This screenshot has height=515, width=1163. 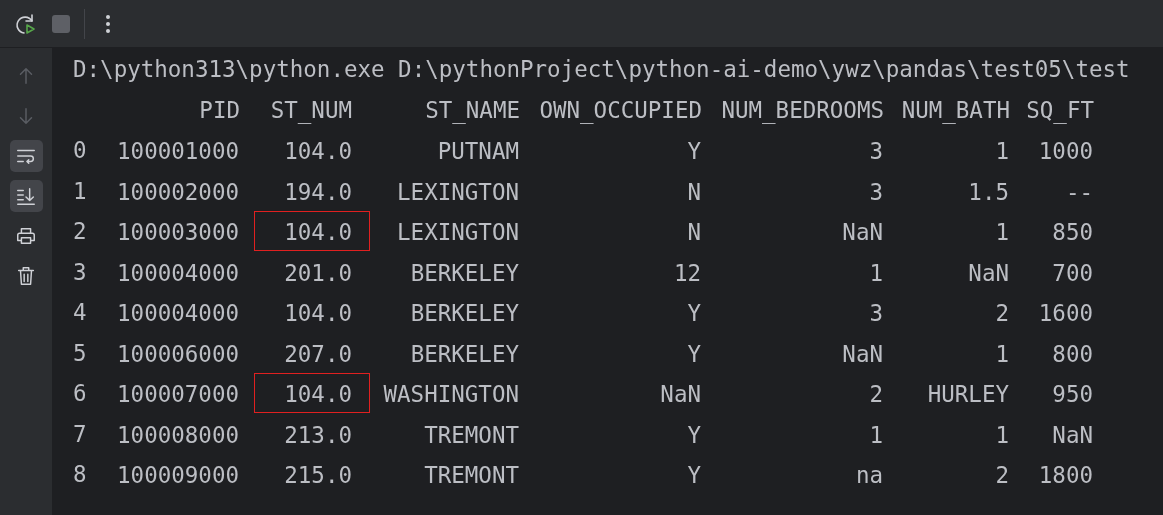 What do you see at coordinates (1072, 394) in the screenshot?
I see `table-cell-text: 950` at bounding box center [1072, 394].